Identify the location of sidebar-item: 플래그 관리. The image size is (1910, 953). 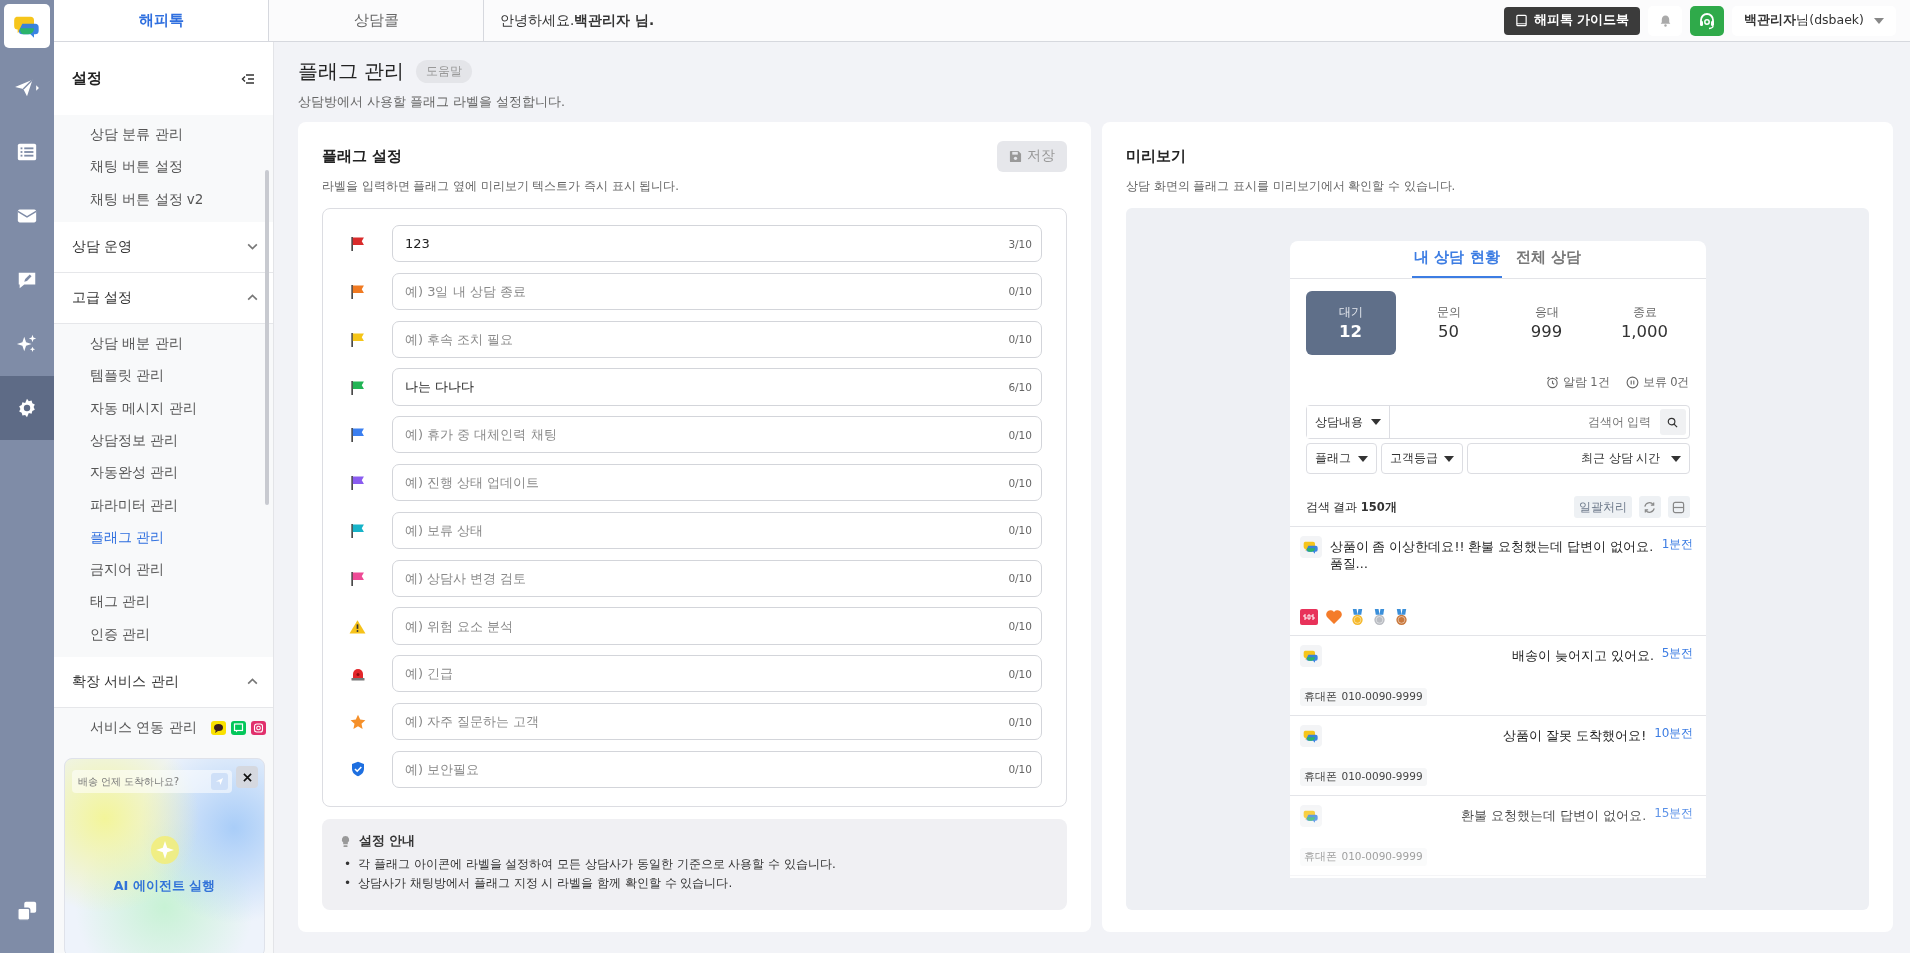
(127, 537).